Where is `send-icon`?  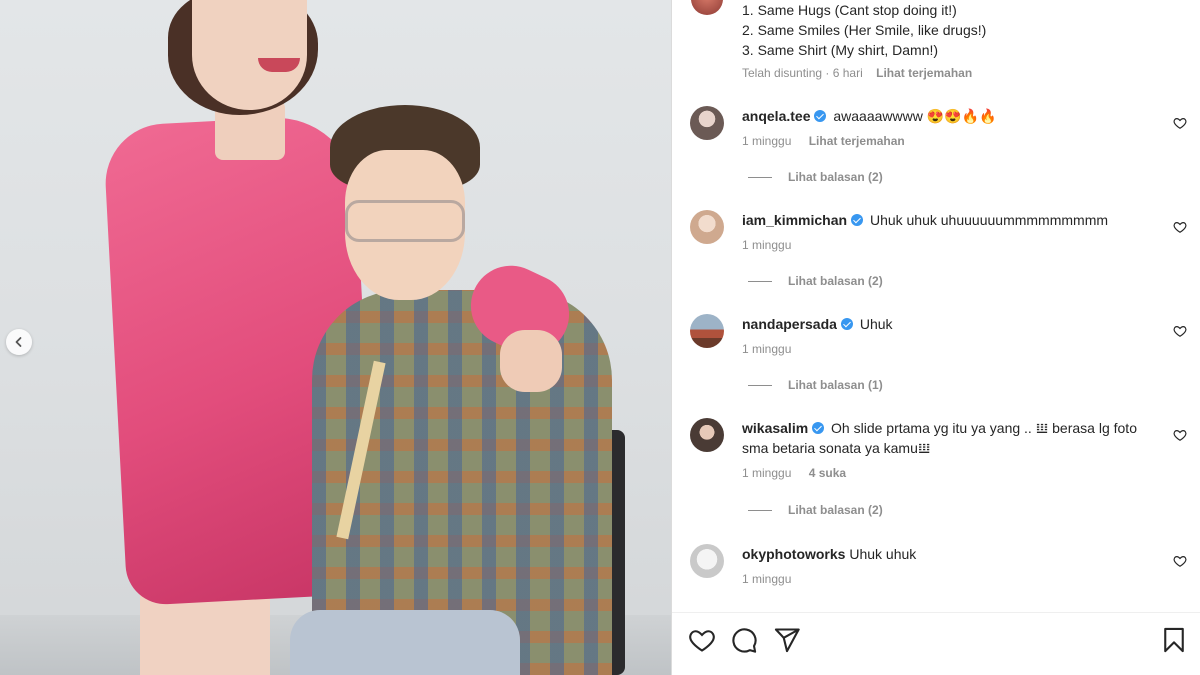 send-icon is located at coordinates (787, 640).